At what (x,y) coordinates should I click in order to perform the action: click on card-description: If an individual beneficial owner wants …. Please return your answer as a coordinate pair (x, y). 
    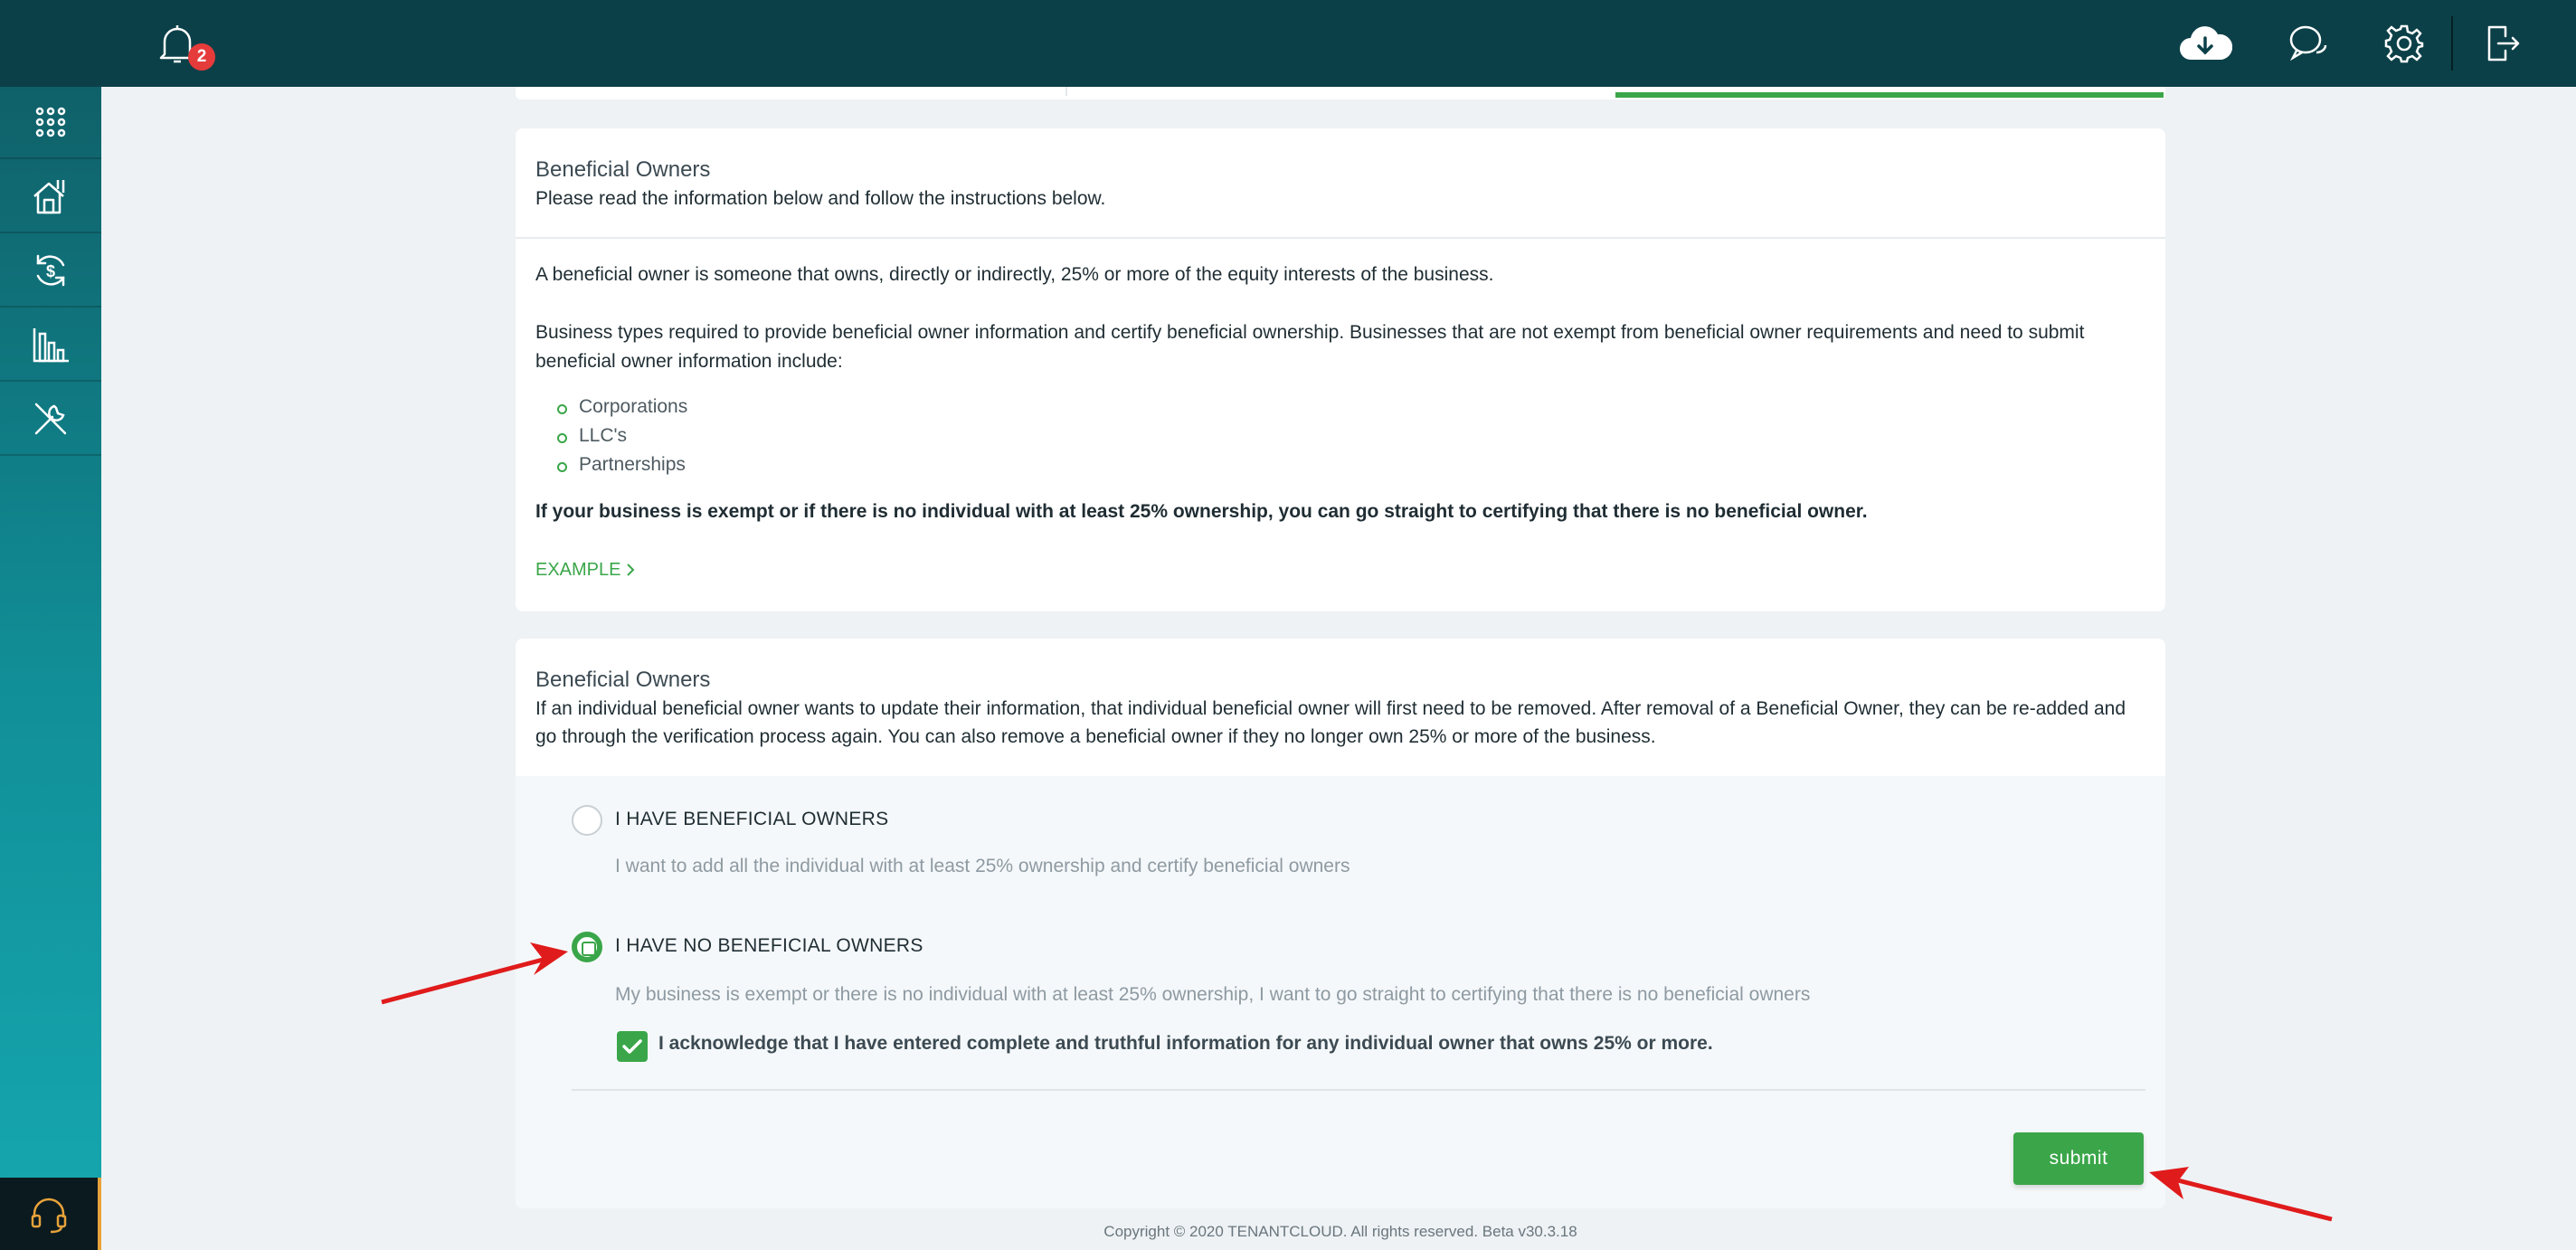
    Looking at the image, I should click on (1330, 722).